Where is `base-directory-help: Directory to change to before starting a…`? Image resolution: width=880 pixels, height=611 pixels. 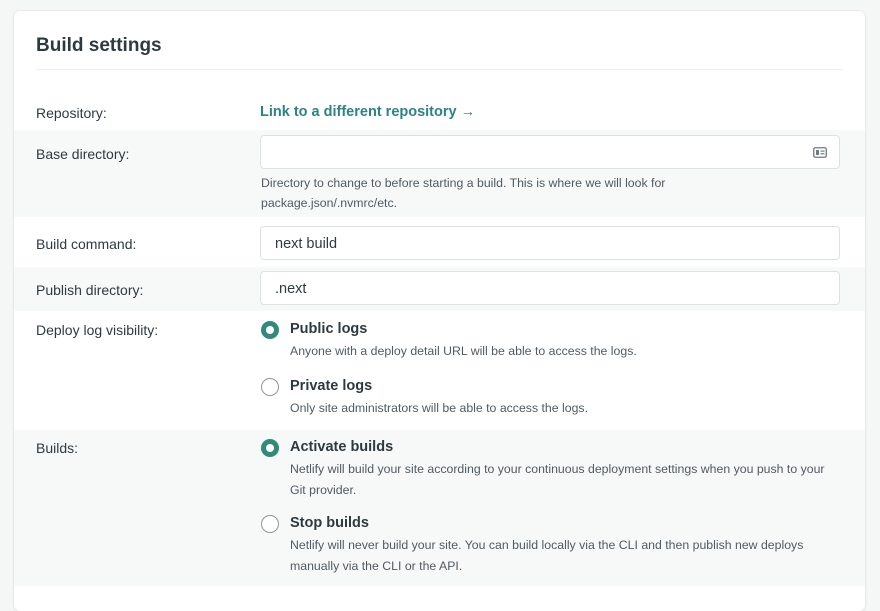 base-directory-help: Directory to change to before starting a… is located at coordinates (463, 193).